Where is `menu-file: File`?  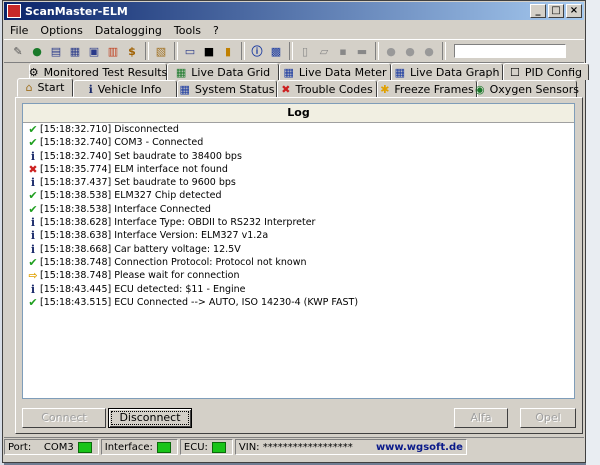 menu-file: File is located at coordinates (19, 30).